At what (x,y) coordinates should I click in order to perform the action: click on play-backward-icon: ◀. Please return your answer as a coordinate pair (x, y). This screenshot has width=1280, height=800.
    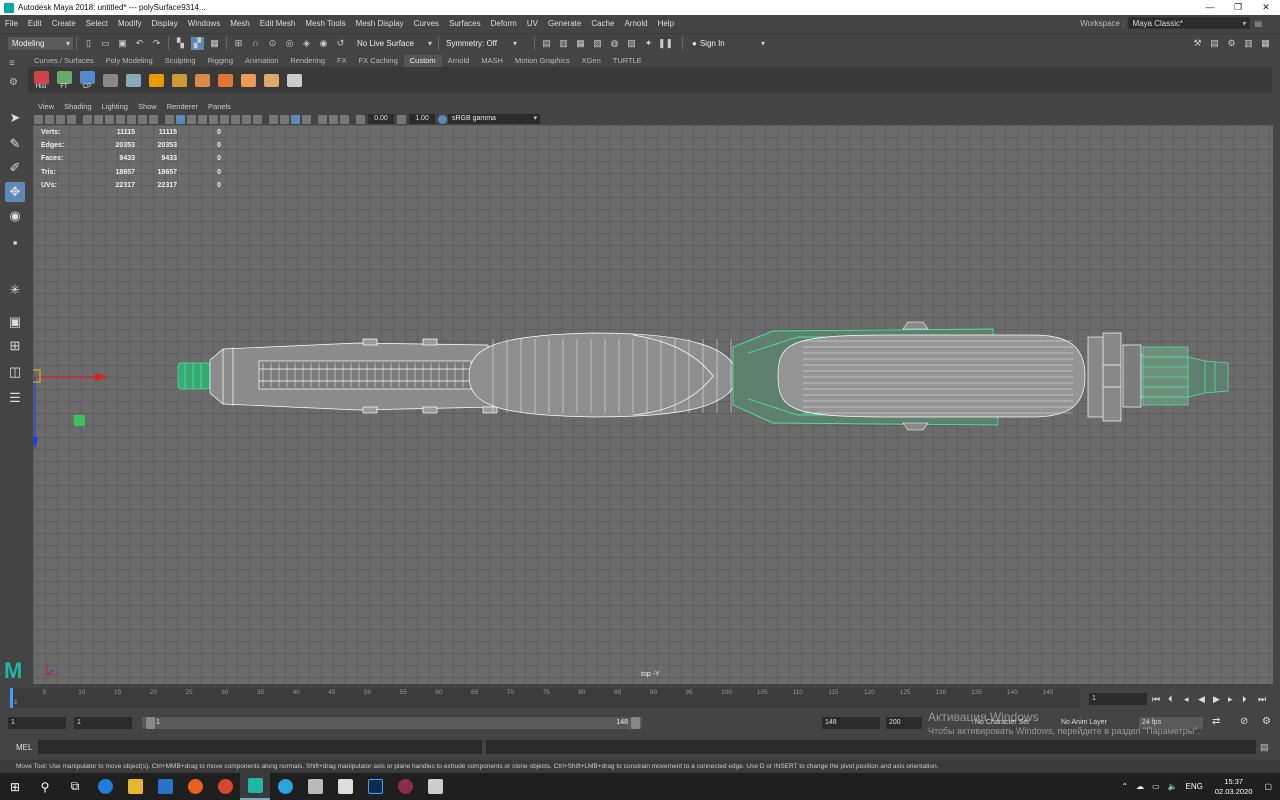
    Looking at the image, I should click on (1201, 699).